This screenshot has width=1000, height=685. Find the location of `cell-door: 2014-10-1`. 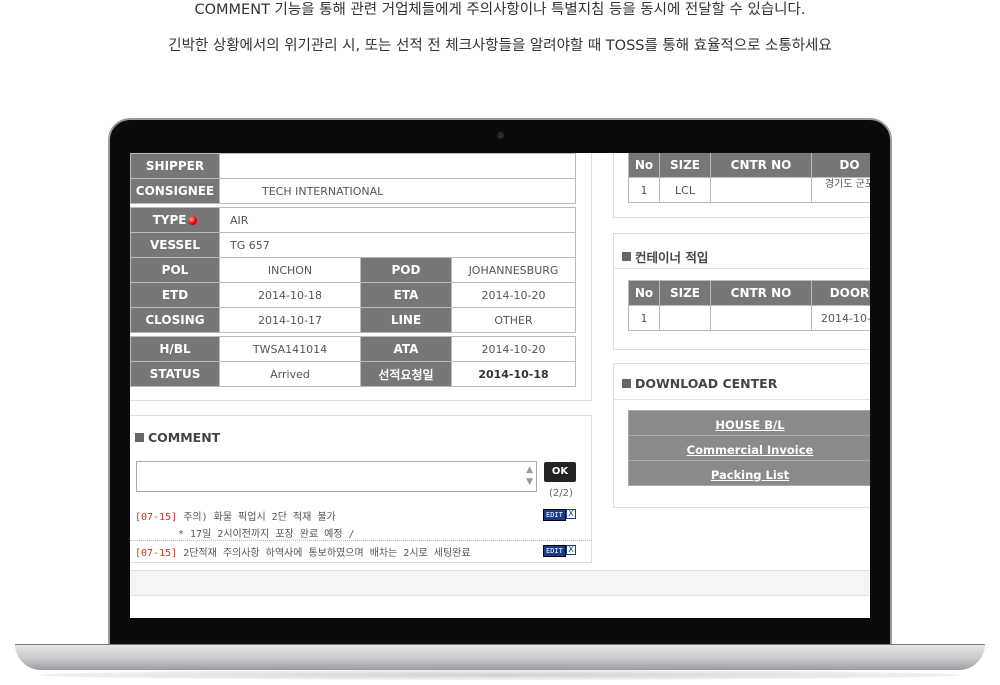

cell-door: 2014-10-1 is located at coordinates (840, 318).